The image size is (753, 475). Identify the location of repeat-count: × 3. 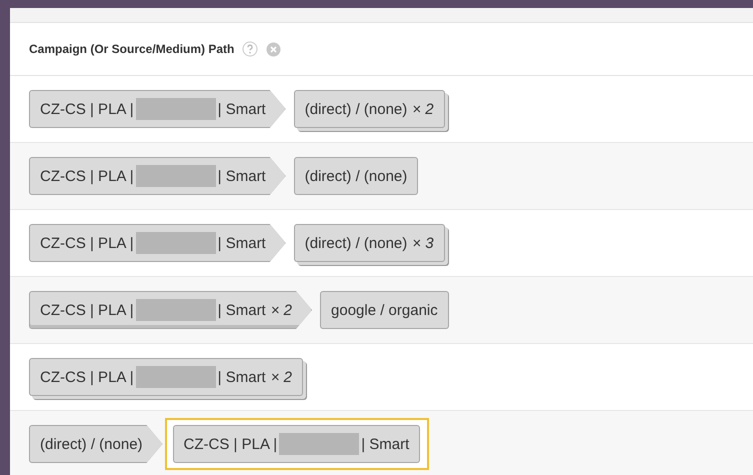
(423, 243).